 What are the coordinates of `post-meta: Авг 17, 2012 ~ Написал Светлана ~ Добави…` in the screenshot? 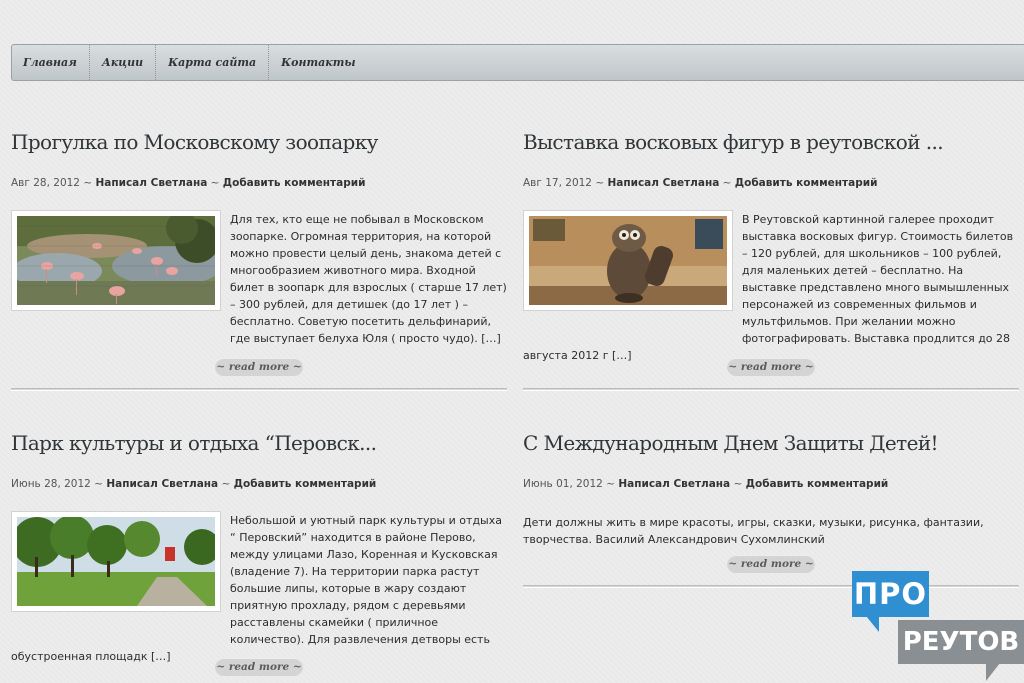 It's located at (700, 183).